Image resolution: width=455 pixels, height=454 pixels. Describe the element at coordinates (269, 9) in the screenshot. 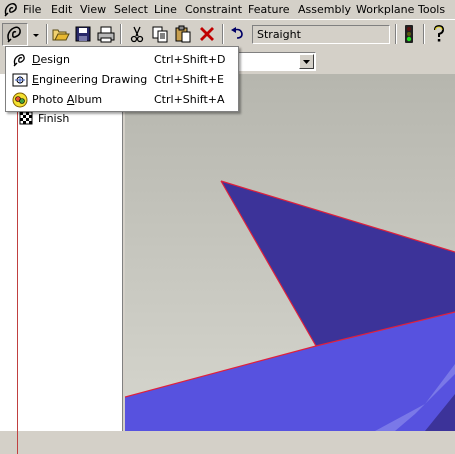

I see `menu-feature: Feature` at that location.